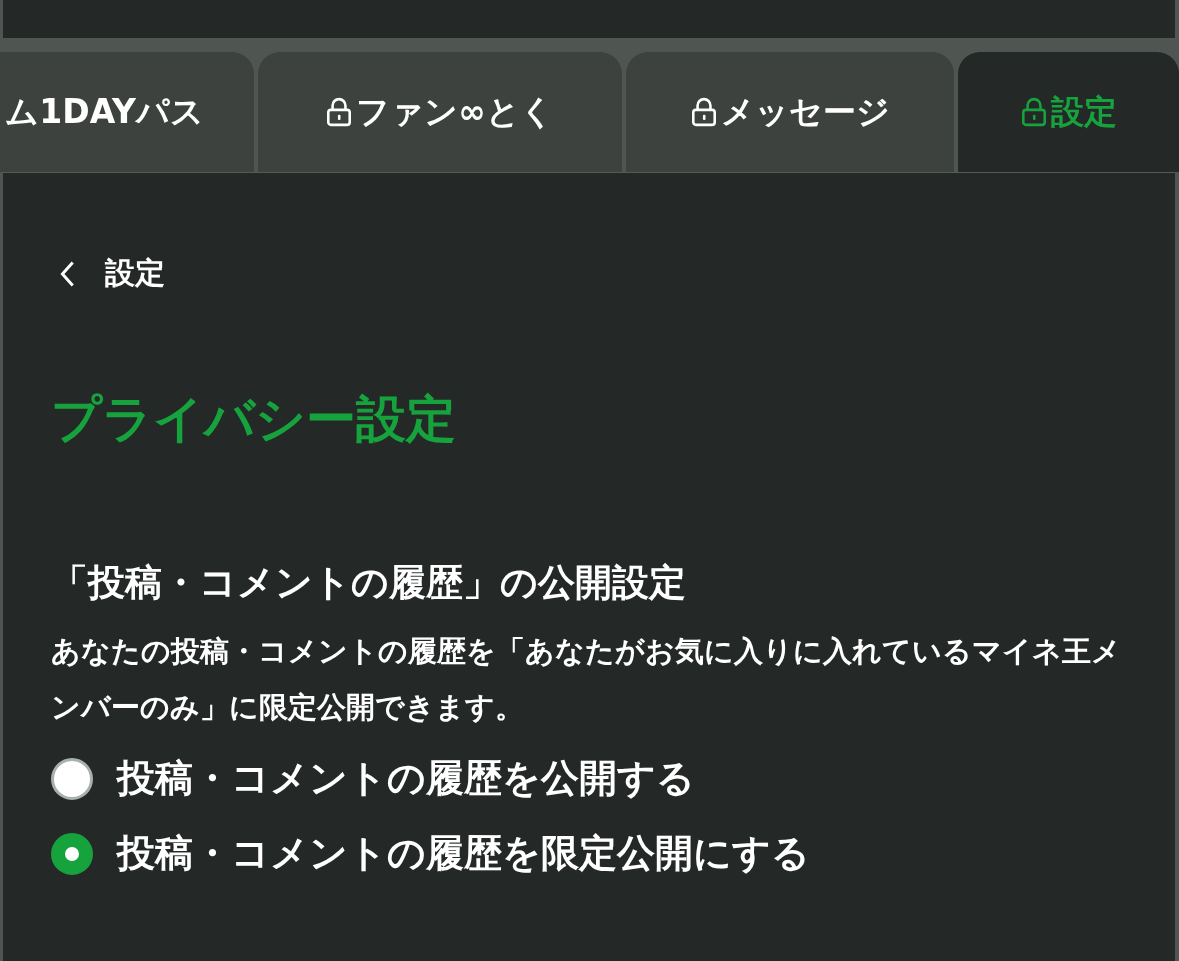  I want to click on section-heading: 「投稿・コメントの履歴」の公開設定, so click(369, 582).